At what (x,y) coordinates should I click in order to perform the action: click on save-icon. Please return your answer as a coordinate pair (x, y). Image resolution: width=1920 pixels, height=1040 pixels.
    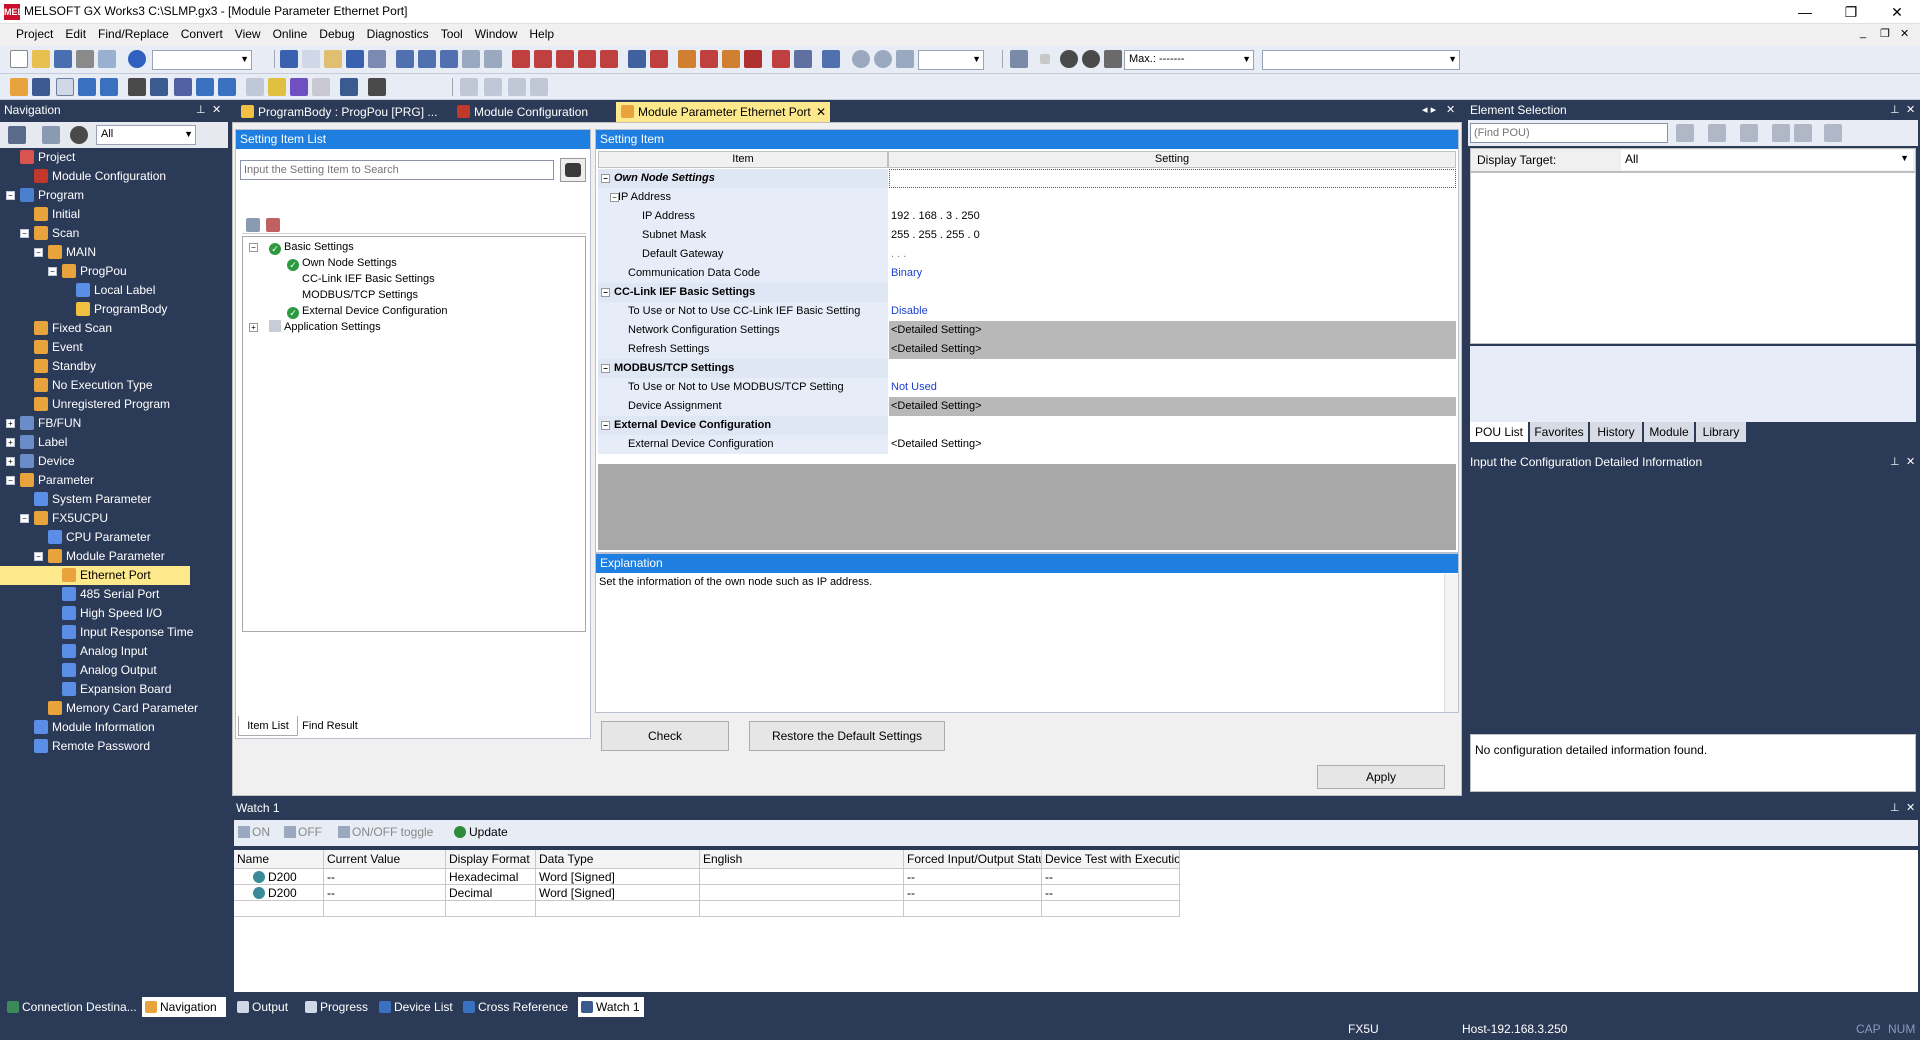
    Looking at the image, I should click on (63, 59).